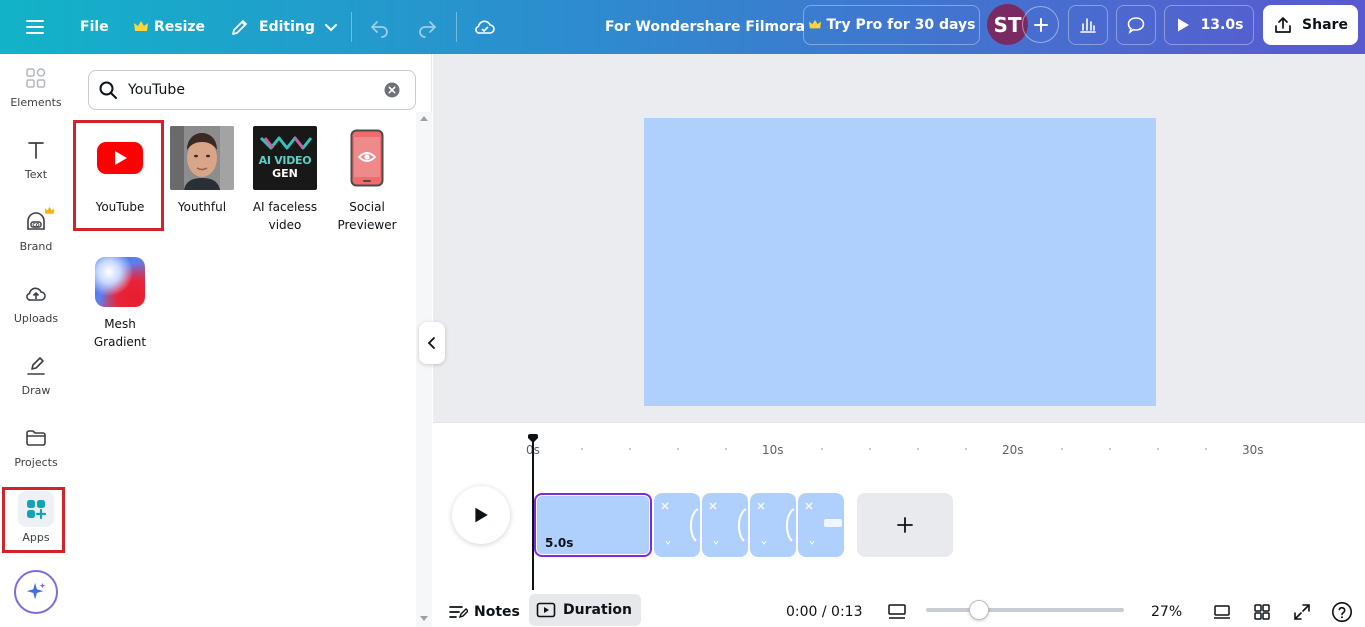  Describe the element at coordinates (36, 438) in the screenshot. I see `folder-icon` at that location.